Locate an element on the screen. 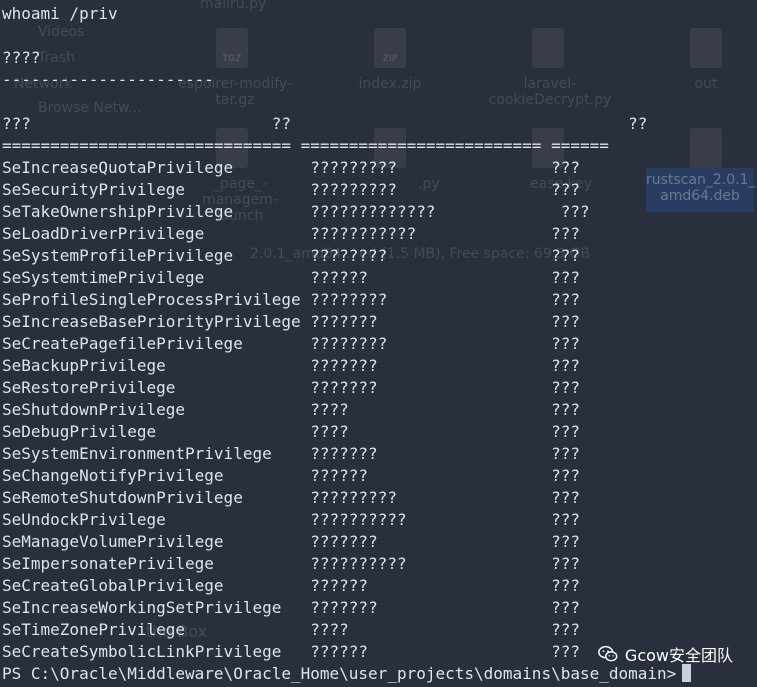  privilege-name: SeRemoteShutdownPrivilege is located at coordinates (122, 497).